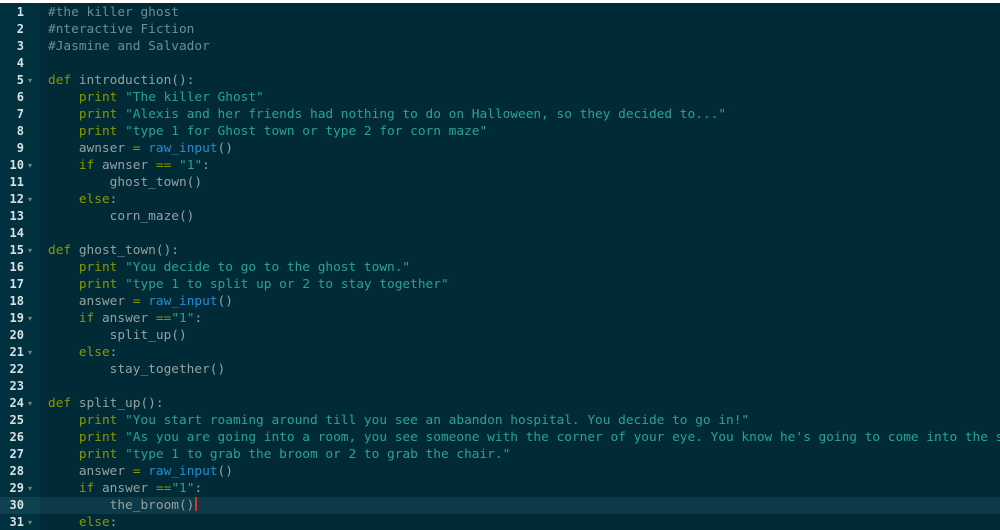 The image size is (1000, 530). What do you see at coordinates (129, 46) in the screenshot?
I see `code-text: #Jasmine and Salvador` at bounding box center [129, 46].